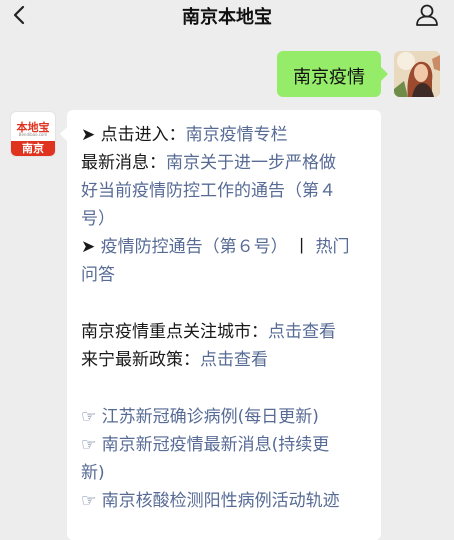 Image resolution: width=454 pixels, height=540 pixels. I want to click on jiangsu-cases-link: ☞ 江苏新冠确诊病例(每日更新), so click(200, 417).